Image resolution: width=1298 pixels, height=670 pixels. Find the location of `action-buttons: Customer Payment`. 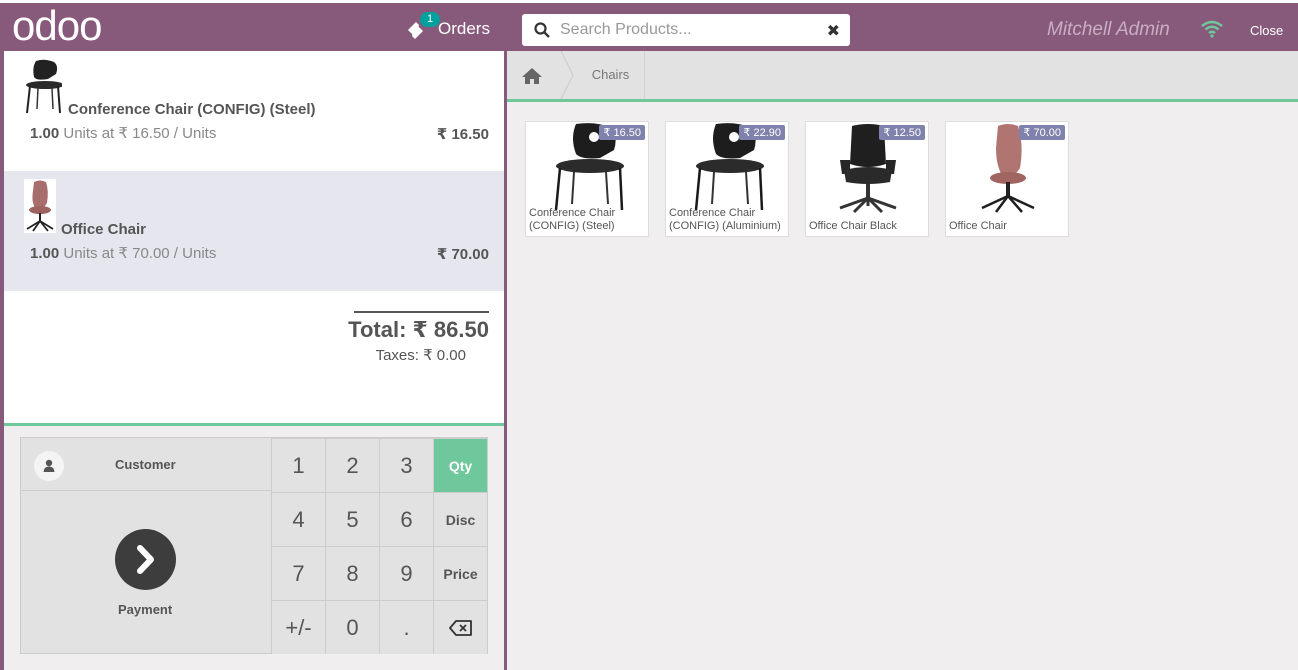

action-buttons: Customer Payment is located at coordinates (146, 545).